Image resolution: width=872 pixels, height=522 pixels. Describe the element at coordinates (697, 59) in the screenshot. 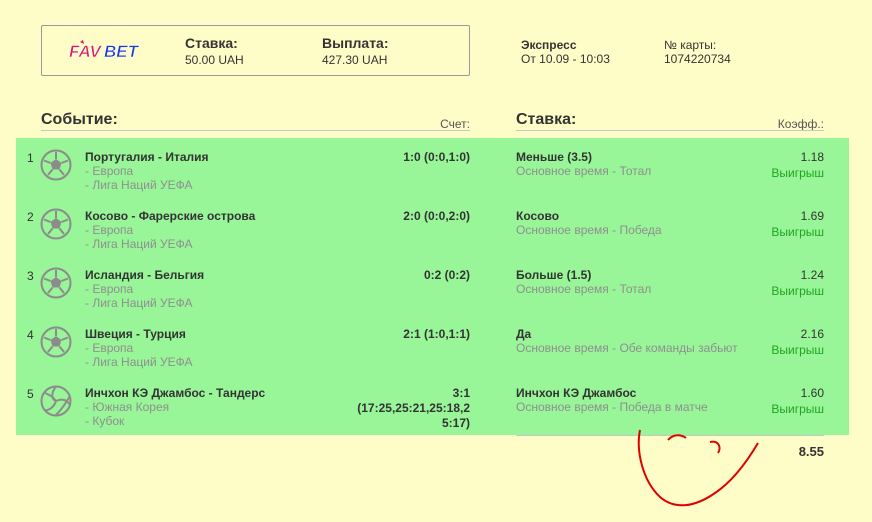

I see `card-number: 1074220734` at that location.